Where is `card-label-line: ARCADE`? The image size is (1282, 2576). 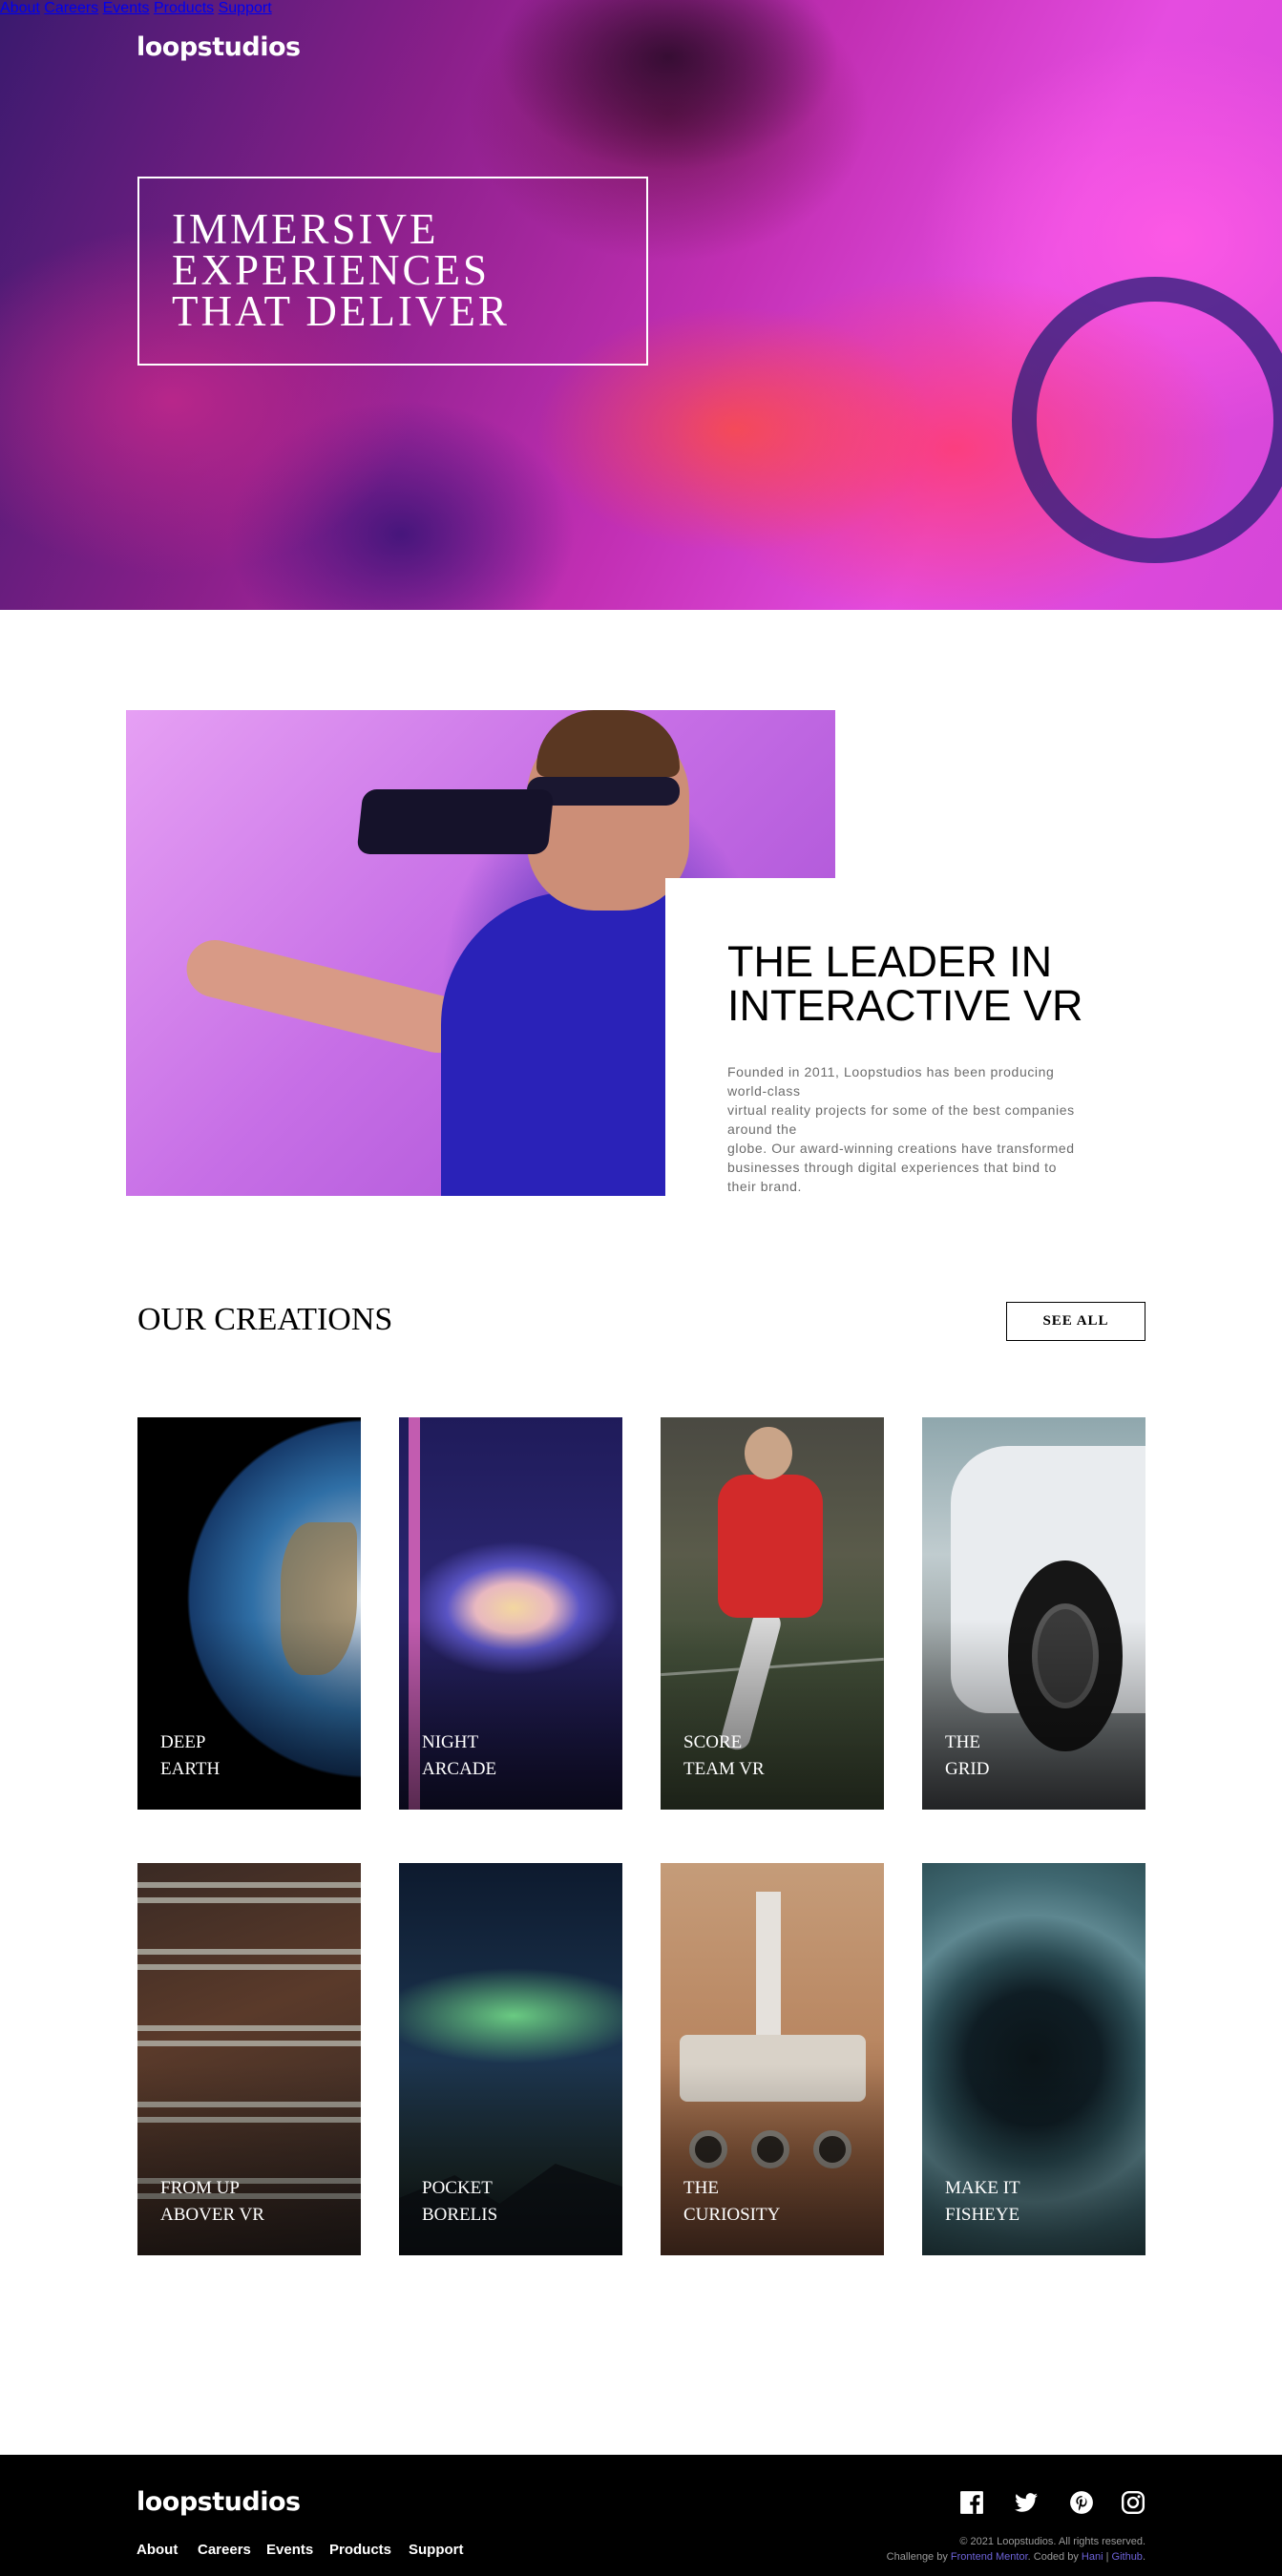
card-label-line: ARCADE is located at coordinates (459, 1769).